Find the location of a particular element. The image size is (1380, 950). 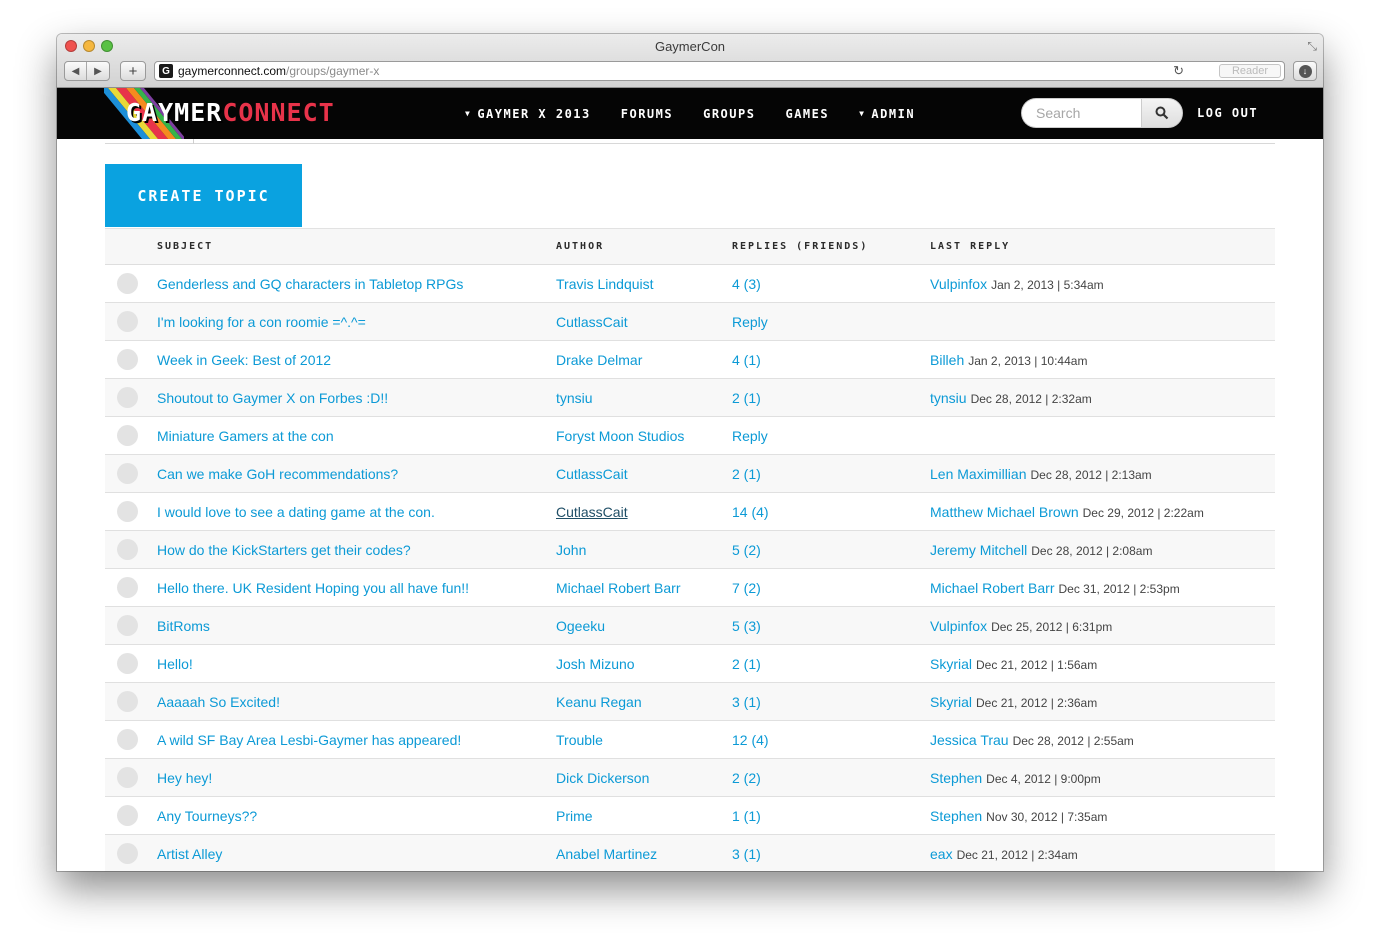

topic-subject-link: BitRoms is located at coordinates (183, 626).